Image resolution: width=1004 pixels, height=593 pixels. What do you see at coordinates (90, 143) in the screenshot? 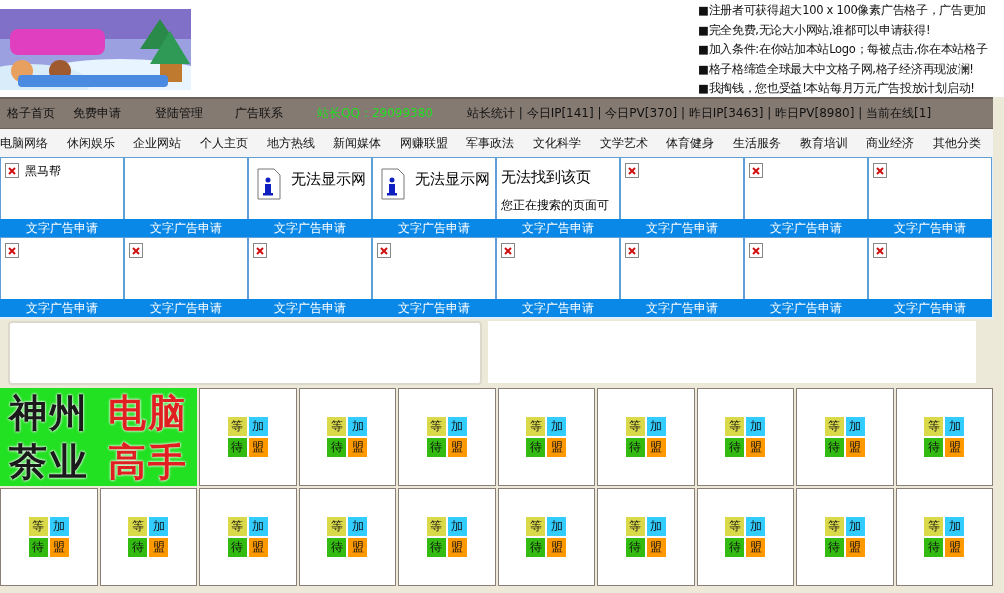
I see `category-link: 休闲娱乐` at bounding box center [90, 143].